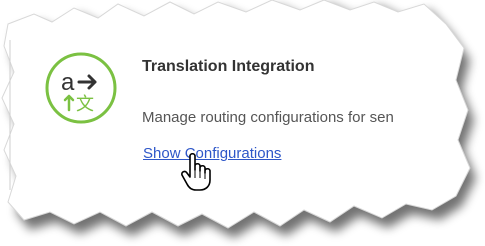  What do you see at coordinates (228, 66) in the screenshot?
I see `card-title: Translation Integration` at bounding box center [228, 66].